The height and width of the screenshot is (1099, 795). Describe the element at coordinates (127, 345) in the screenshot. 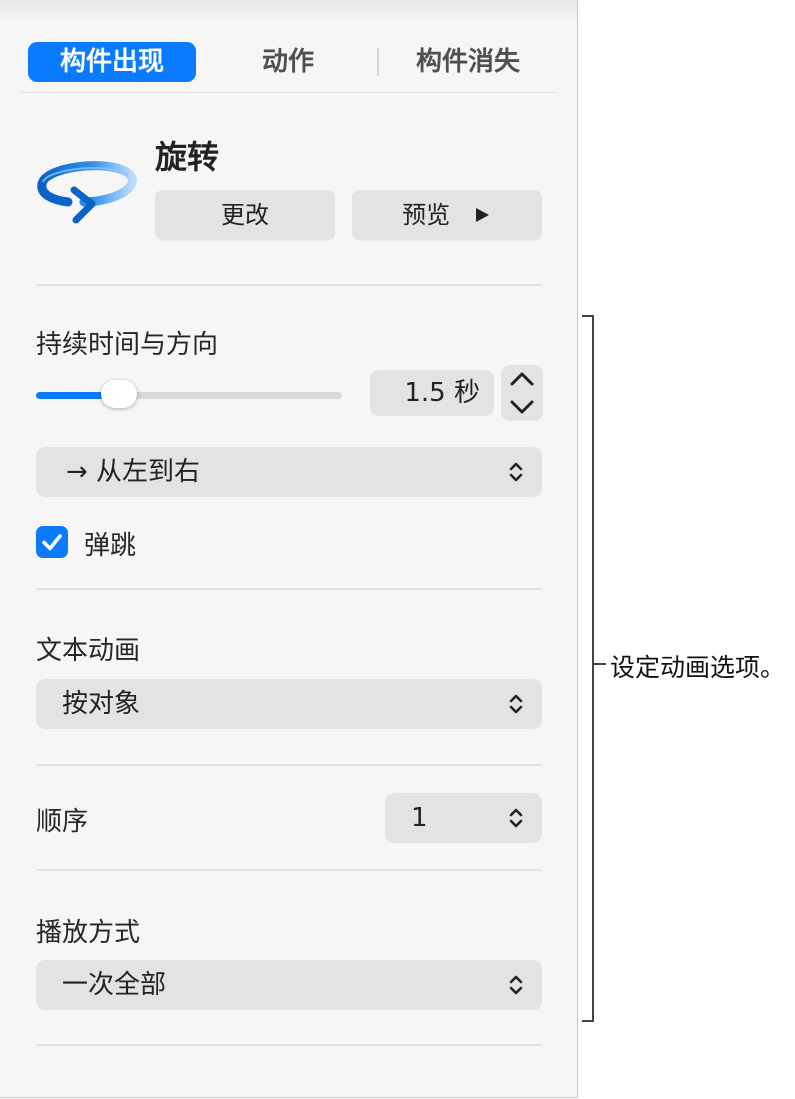

I see `duration-direction-label: 持续时间与方向` at that location.